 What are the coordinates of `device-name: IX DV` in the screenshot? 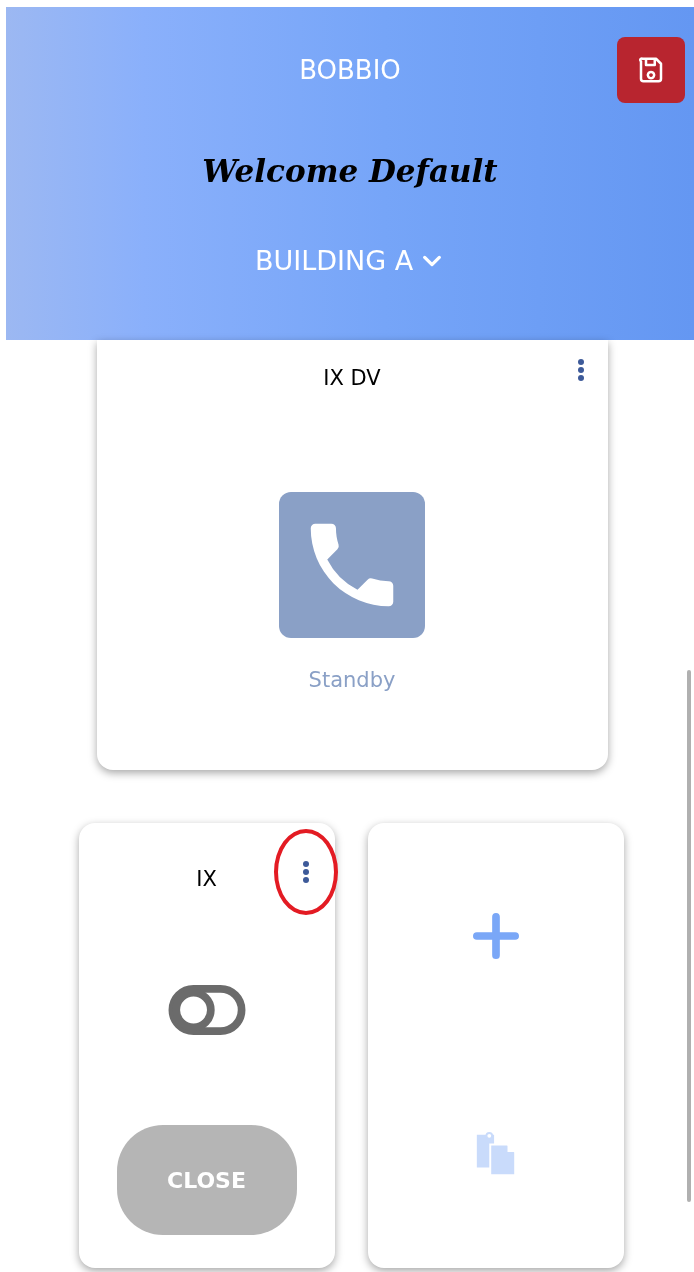 It's located at (352, 378).